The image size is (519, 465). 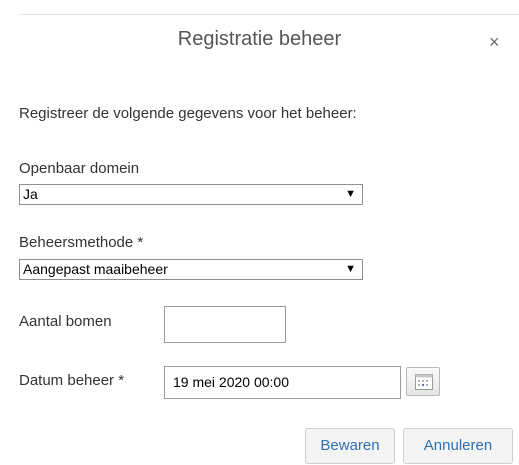 What do you see at coordinates (191, 194) in the screenshot?
I see `openbaar-domein-select: Ja ▼` at bounding box center [191, 194].